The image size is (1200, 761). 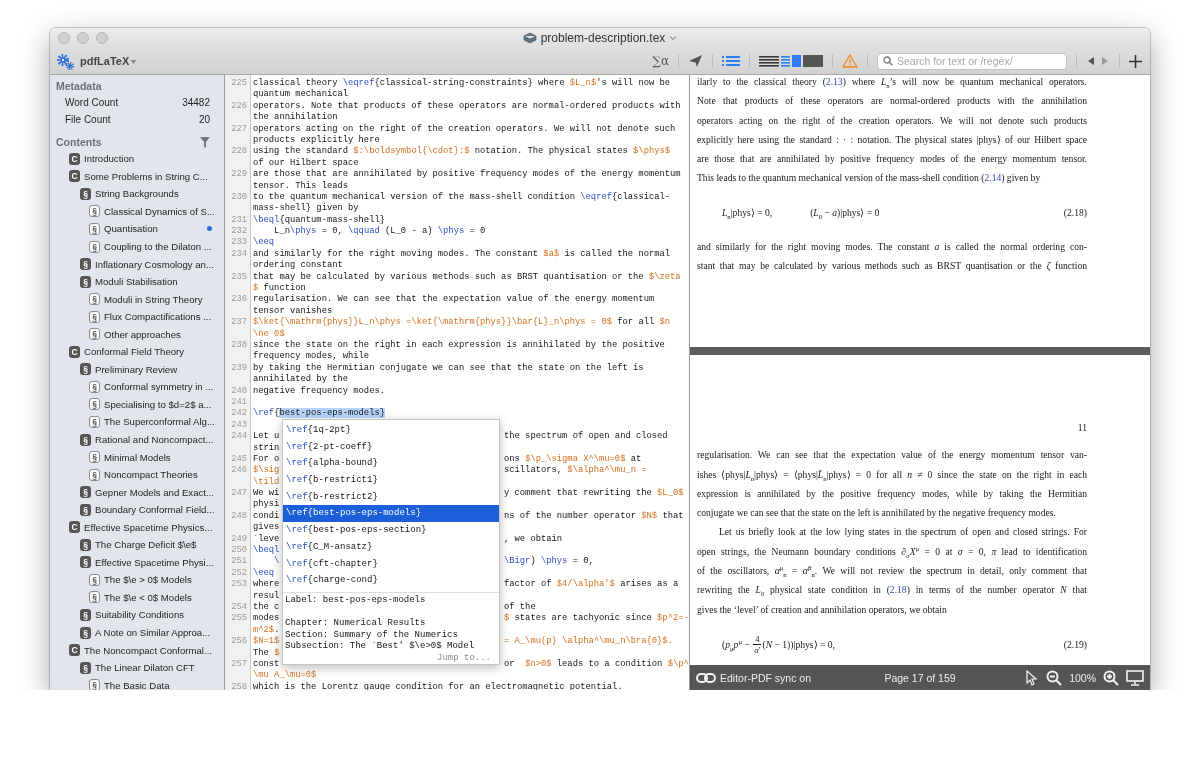 I want to click on outline-item: § Quantisation, so click(x=137, y=229).